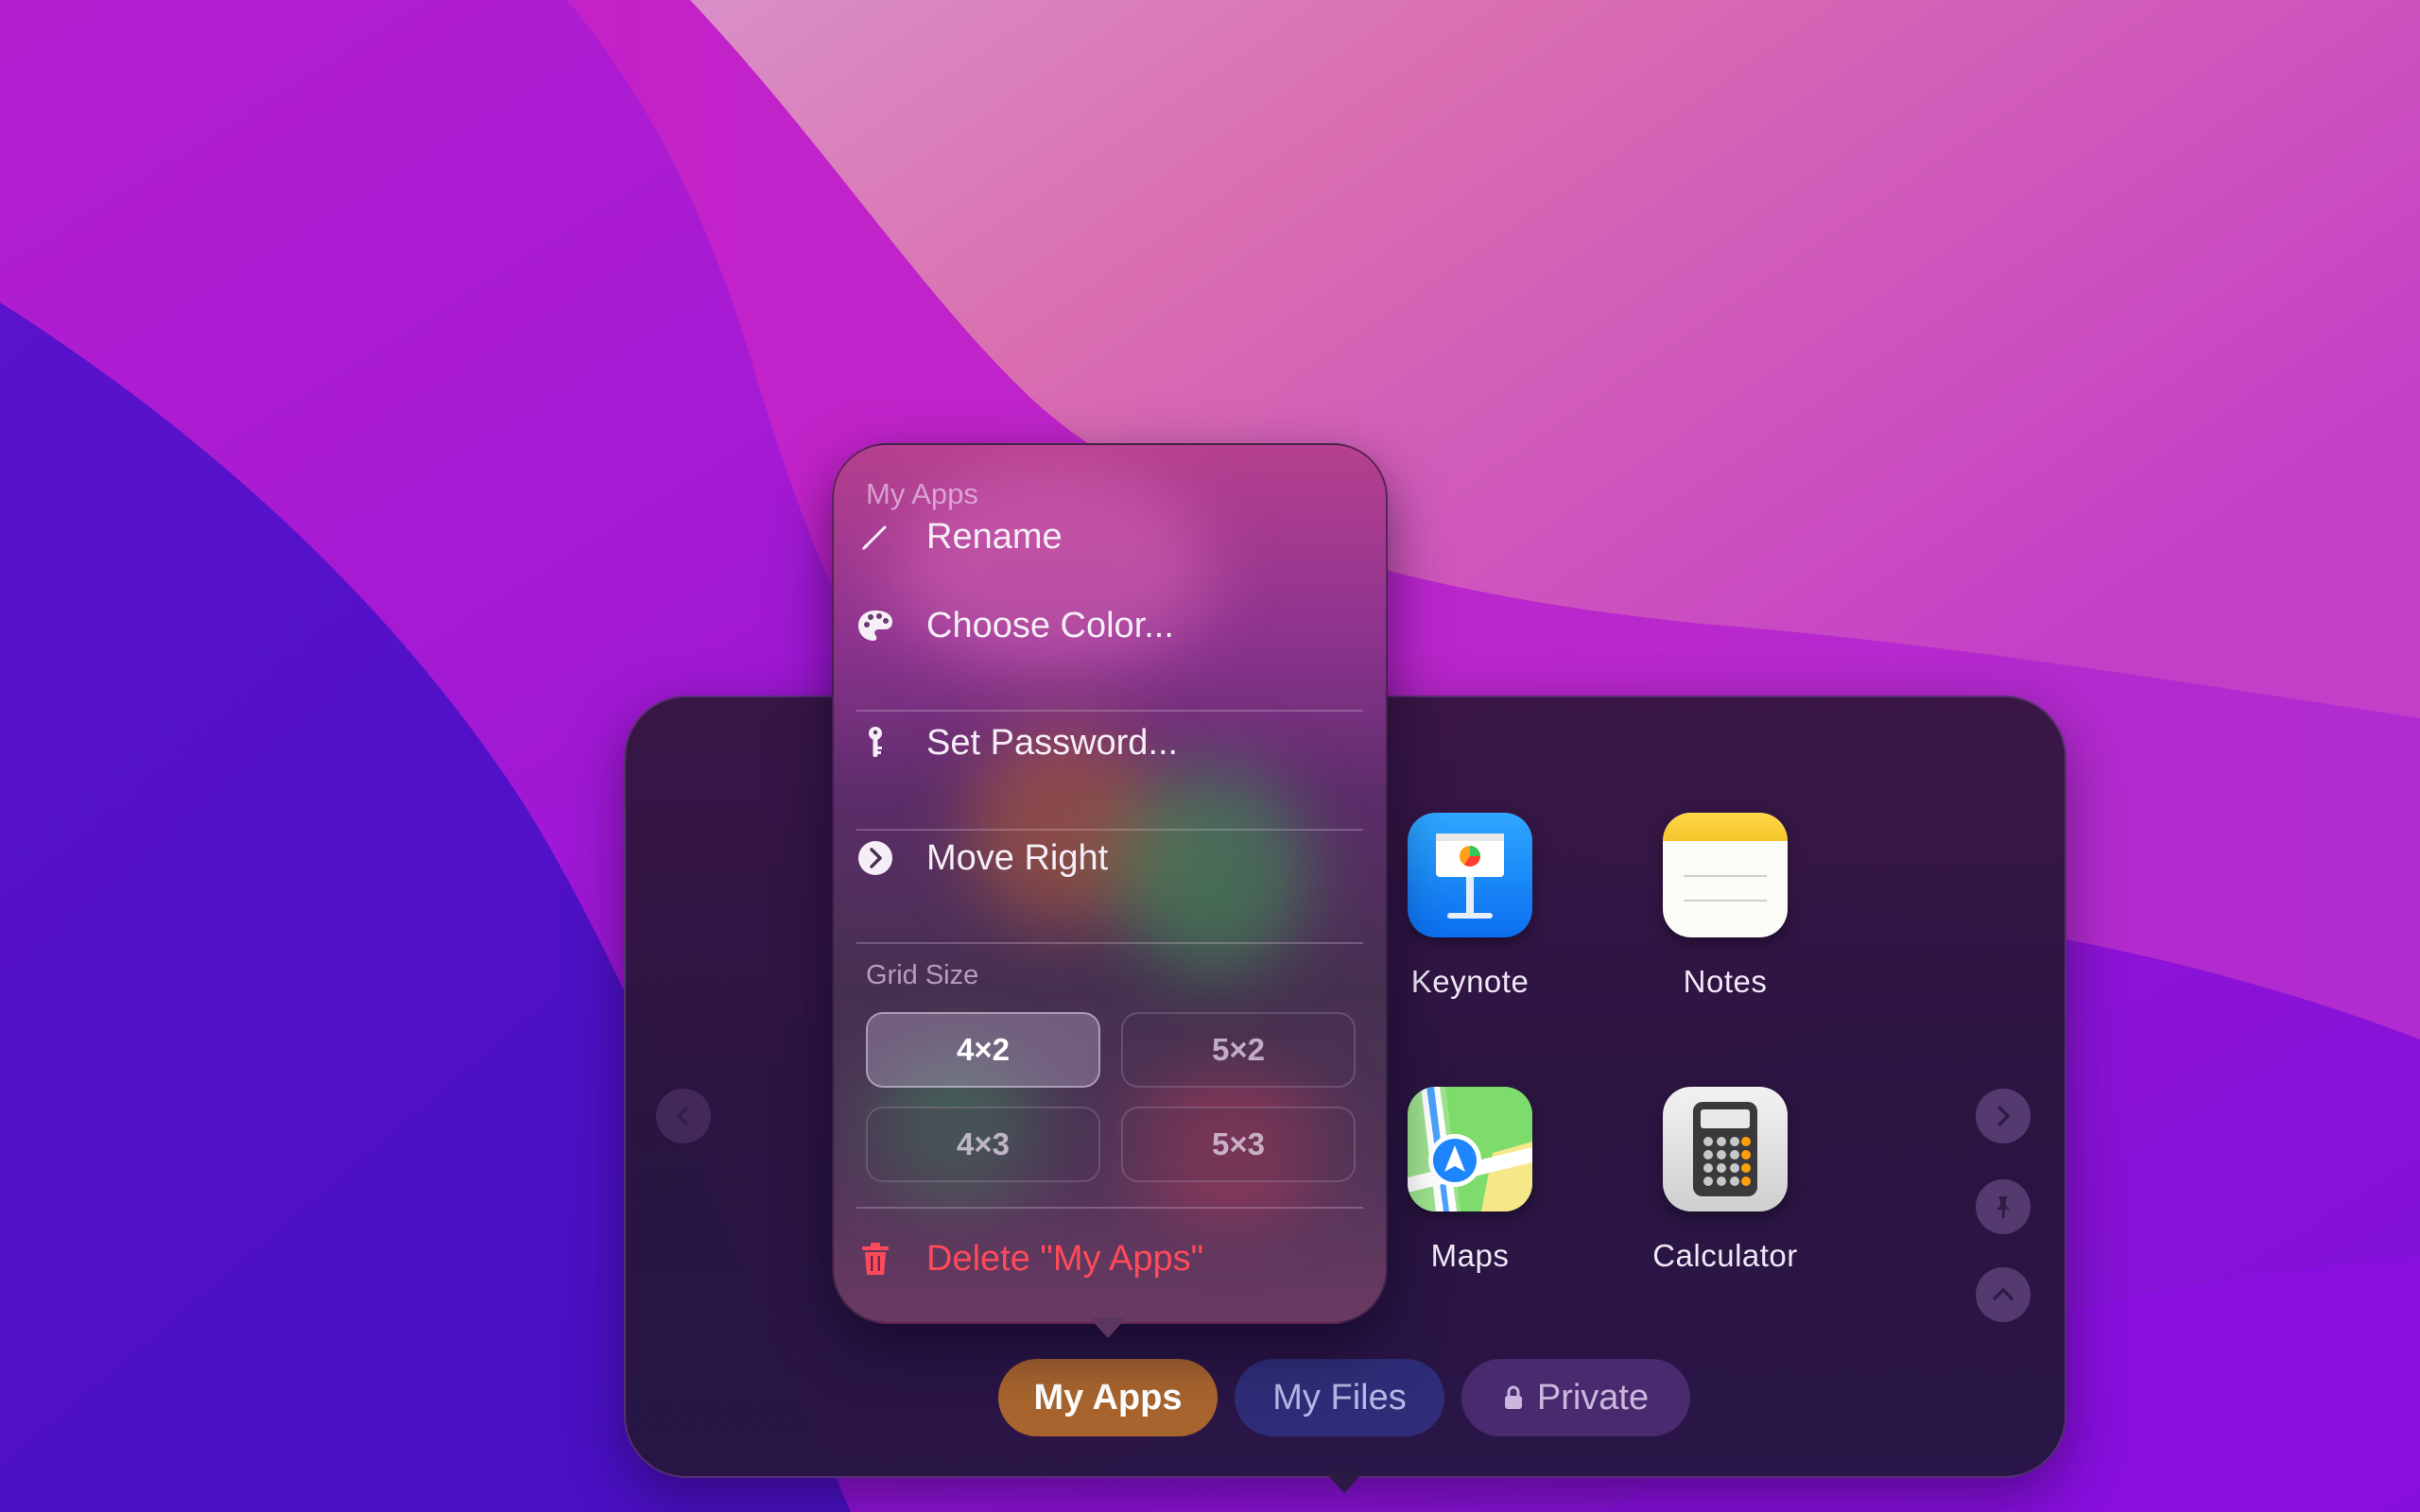 The height and width of the screenshot is (1512, 2420). What do you see at coordinates (1110, 537) in the screenshot?
I see `menu-item-rename: Rename` at bounding box center [1110, 537].